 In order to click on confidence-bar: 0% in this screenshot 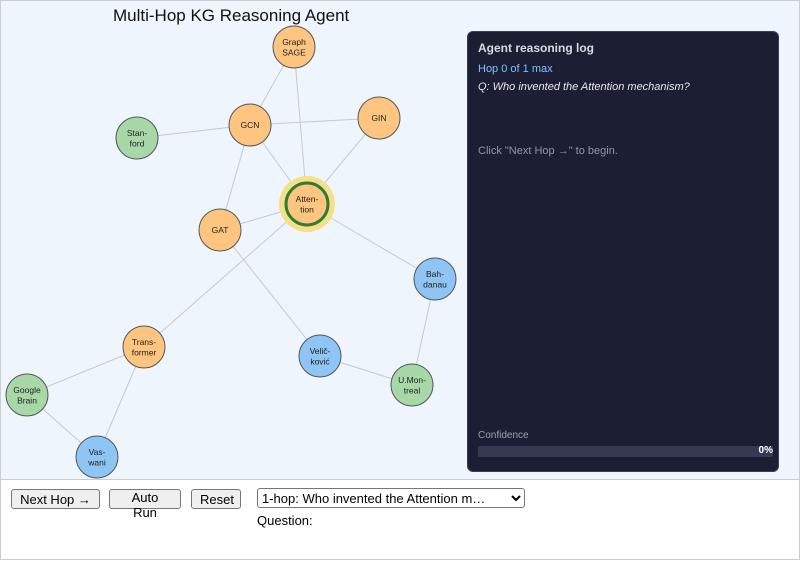, I will do `click(625, 451)`.